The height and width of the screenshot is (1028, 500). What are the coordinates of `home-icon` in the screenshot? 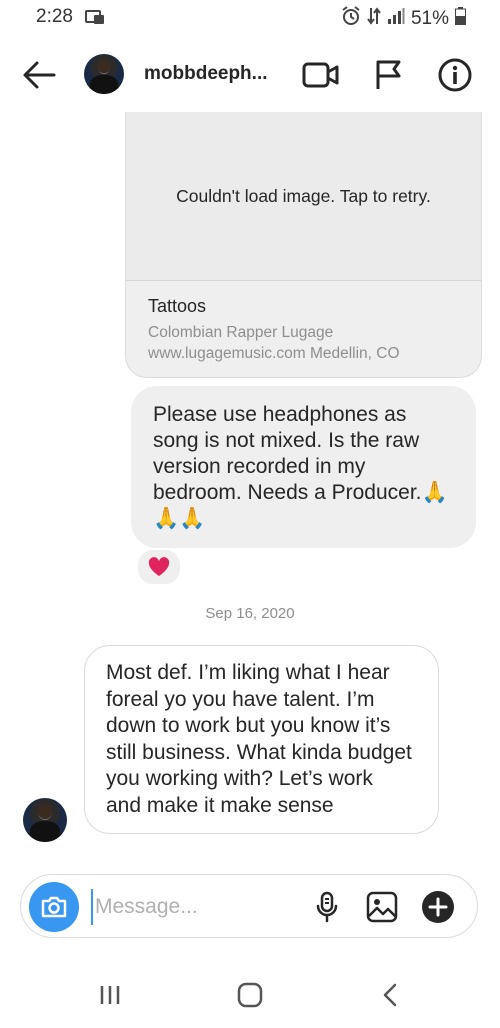 It's located at (250, 995).